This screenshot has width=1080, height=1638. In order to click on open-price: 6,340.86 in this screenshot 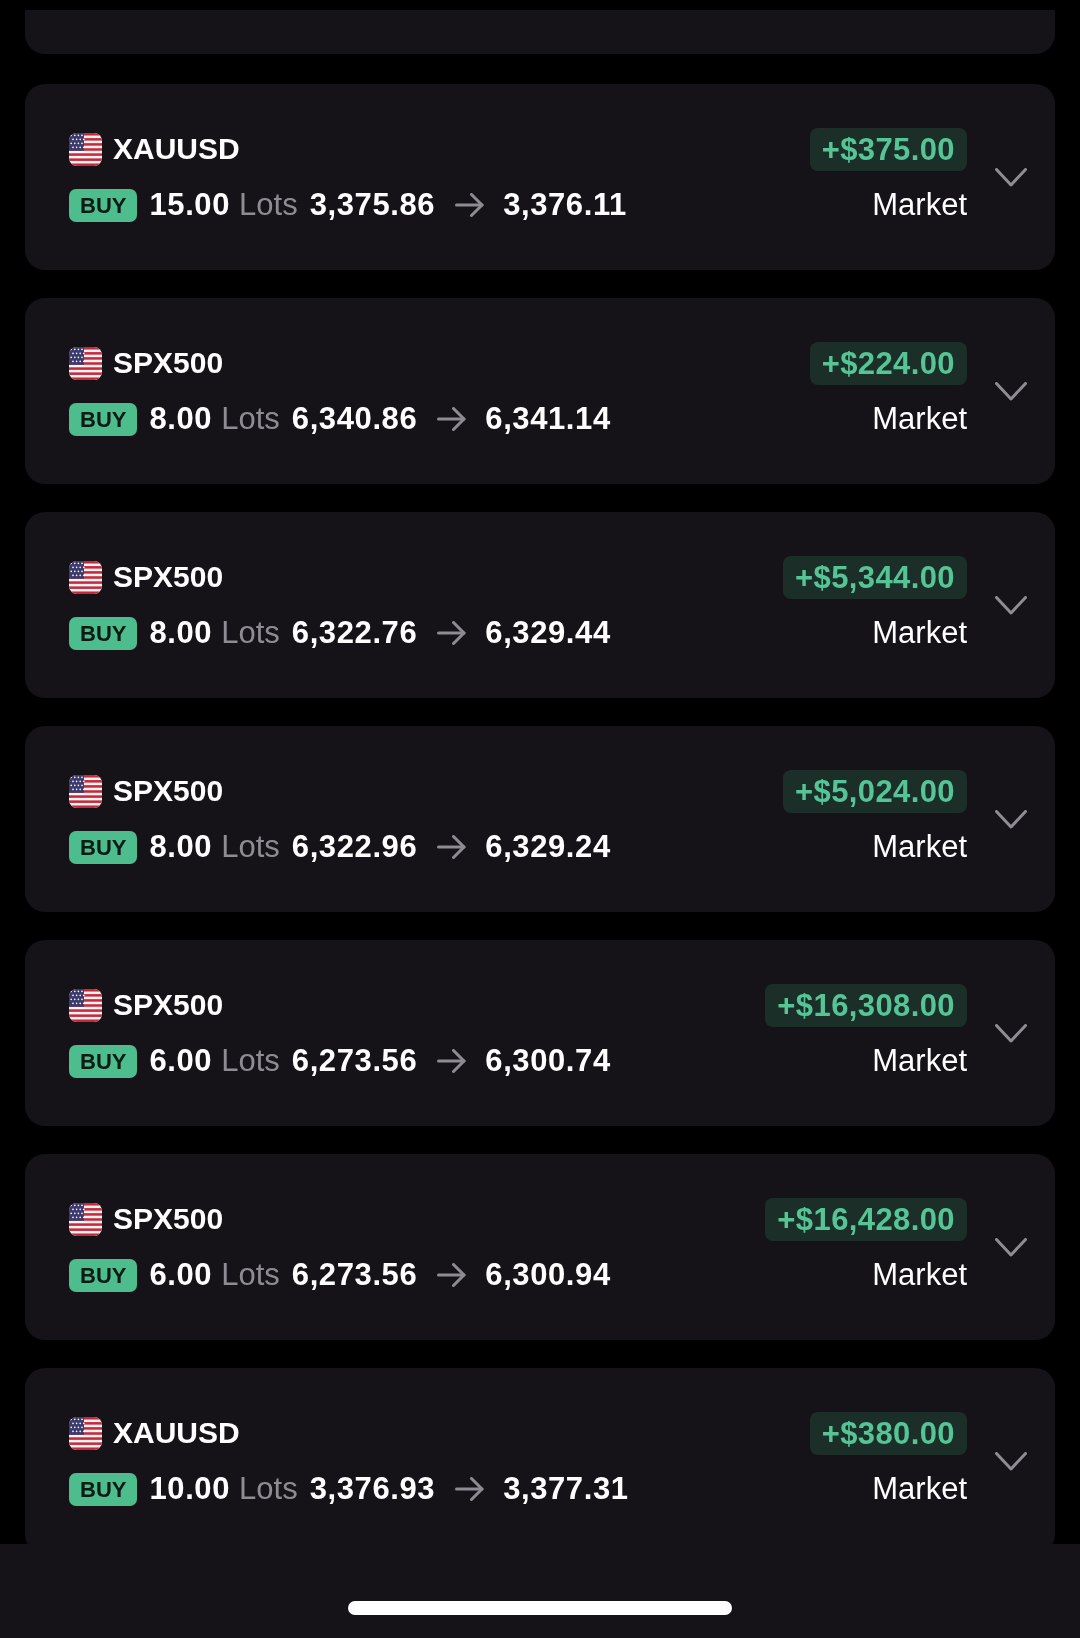, I will do `click(354, 419)`.